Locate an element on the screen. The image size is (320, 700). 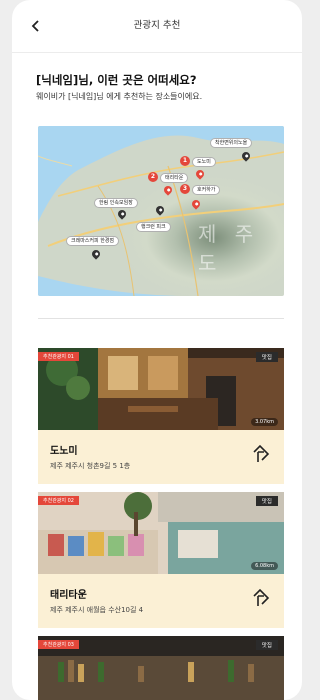
distance-label: 6.08km is located at coordinates (264, 566).